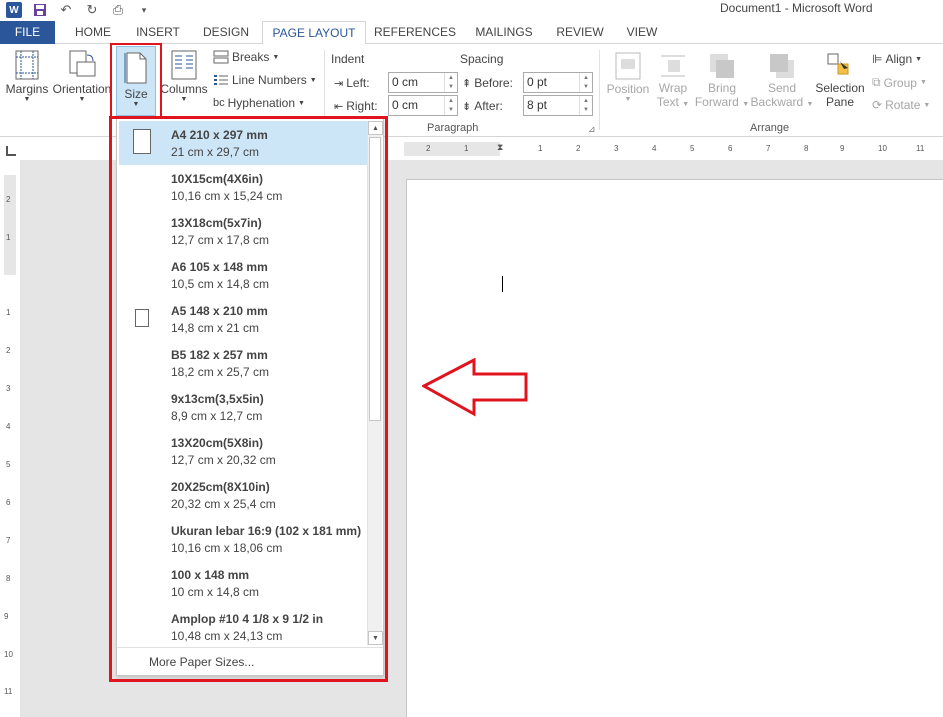 The height and width of the screenshot is (717, 943). What do you see at coordinates (673, 80) in the screenshot?
I see `wrap-text-button: Wrap Text ▼` at bounding box center [673, 80].